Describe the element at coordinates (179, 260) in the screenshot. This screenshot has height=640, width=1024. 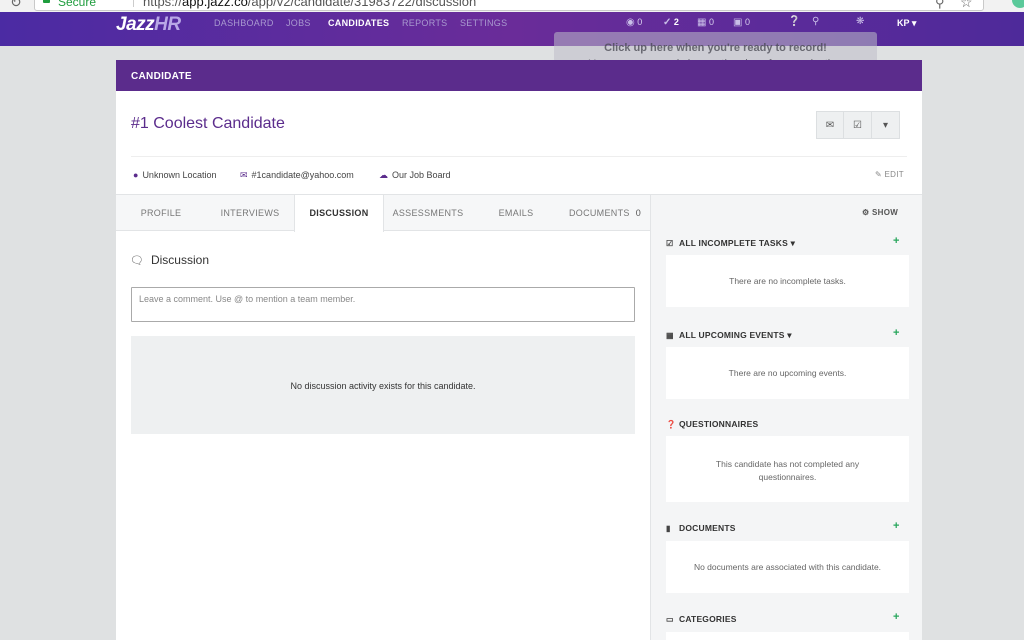
I see `discussion-title-text: Discussion` at that location.